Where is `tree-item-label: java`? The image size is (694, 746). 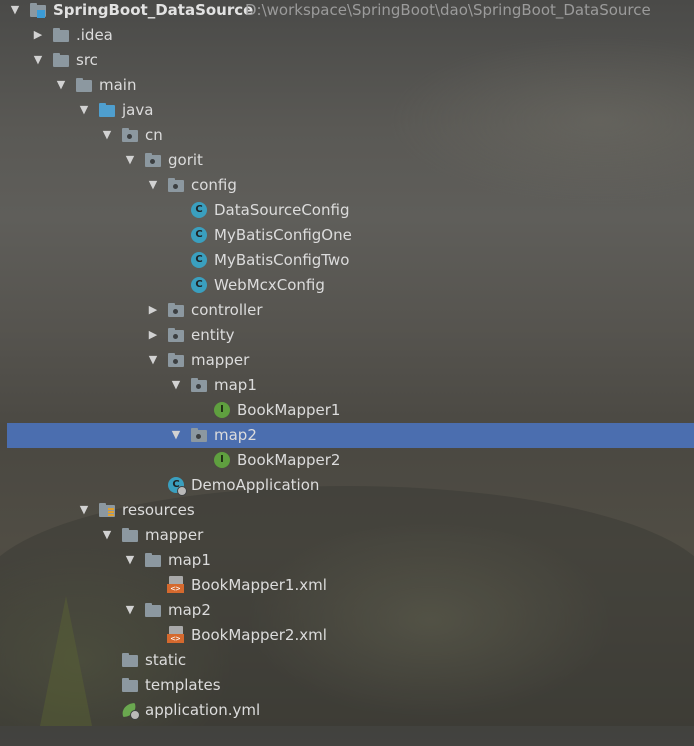
tree-item-label: java is located at coordinates (138, 110).